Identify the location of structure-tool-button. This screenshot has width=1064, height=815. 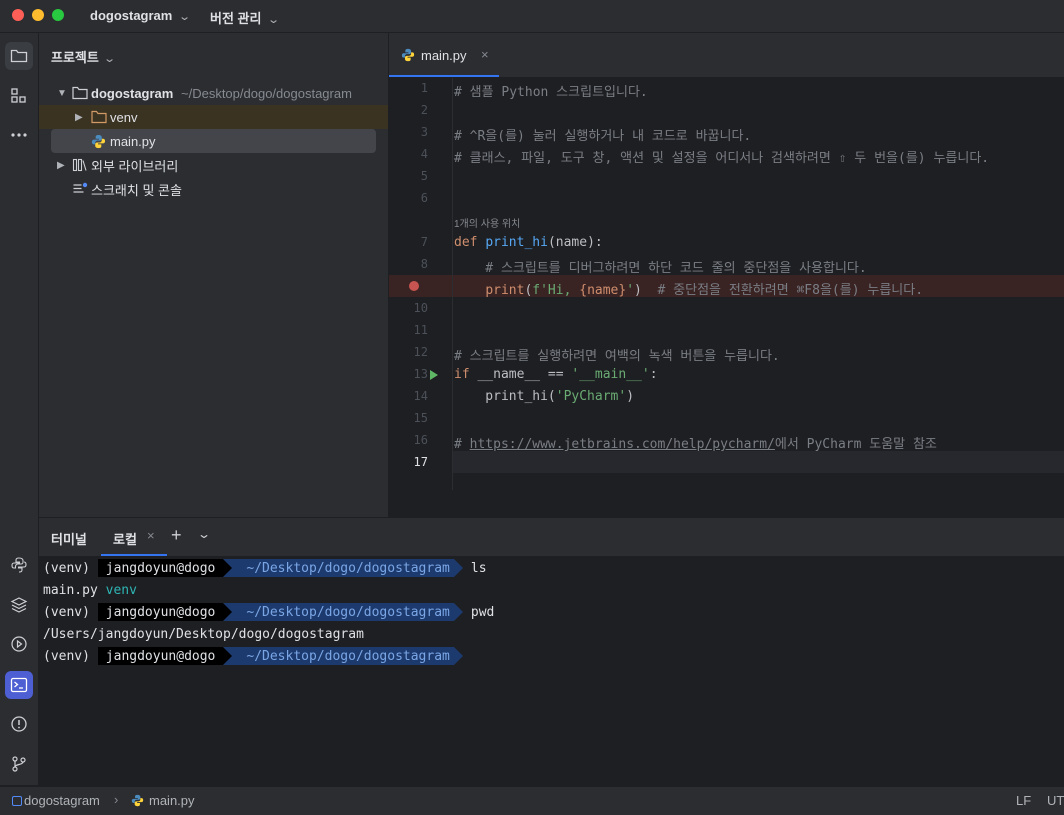
(19, 96).